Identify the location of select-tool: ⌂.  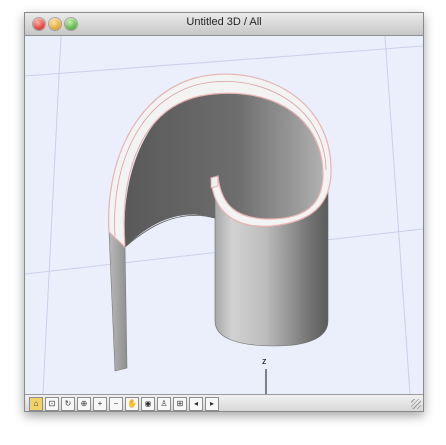
(36, 404).